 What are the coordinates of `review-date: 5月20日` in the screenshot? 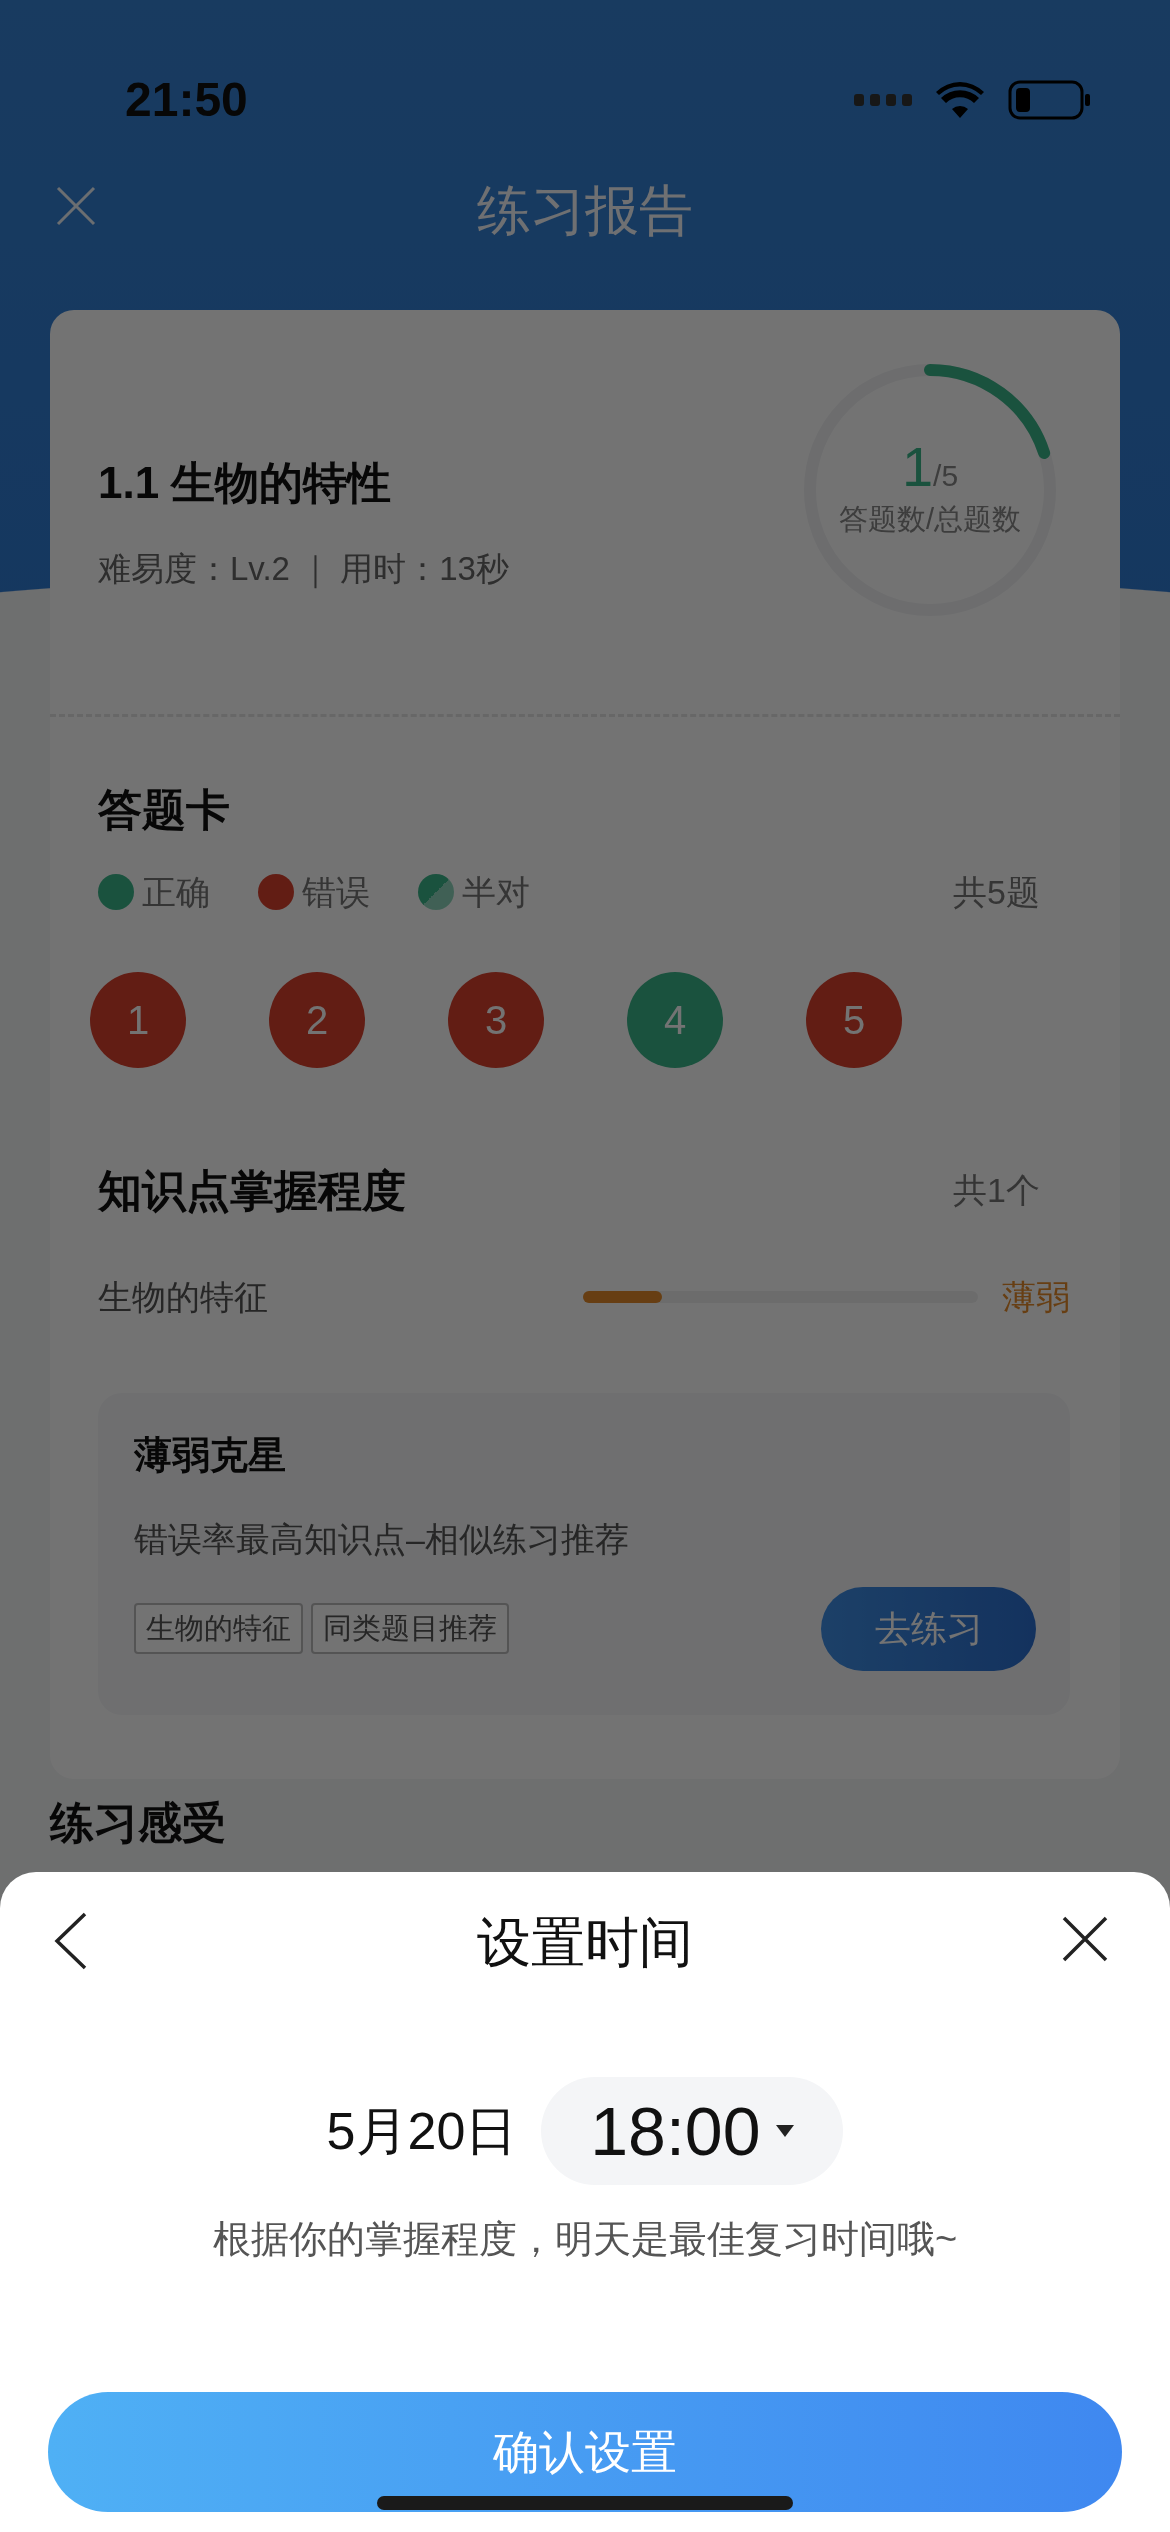 It's located at (422, 2131).